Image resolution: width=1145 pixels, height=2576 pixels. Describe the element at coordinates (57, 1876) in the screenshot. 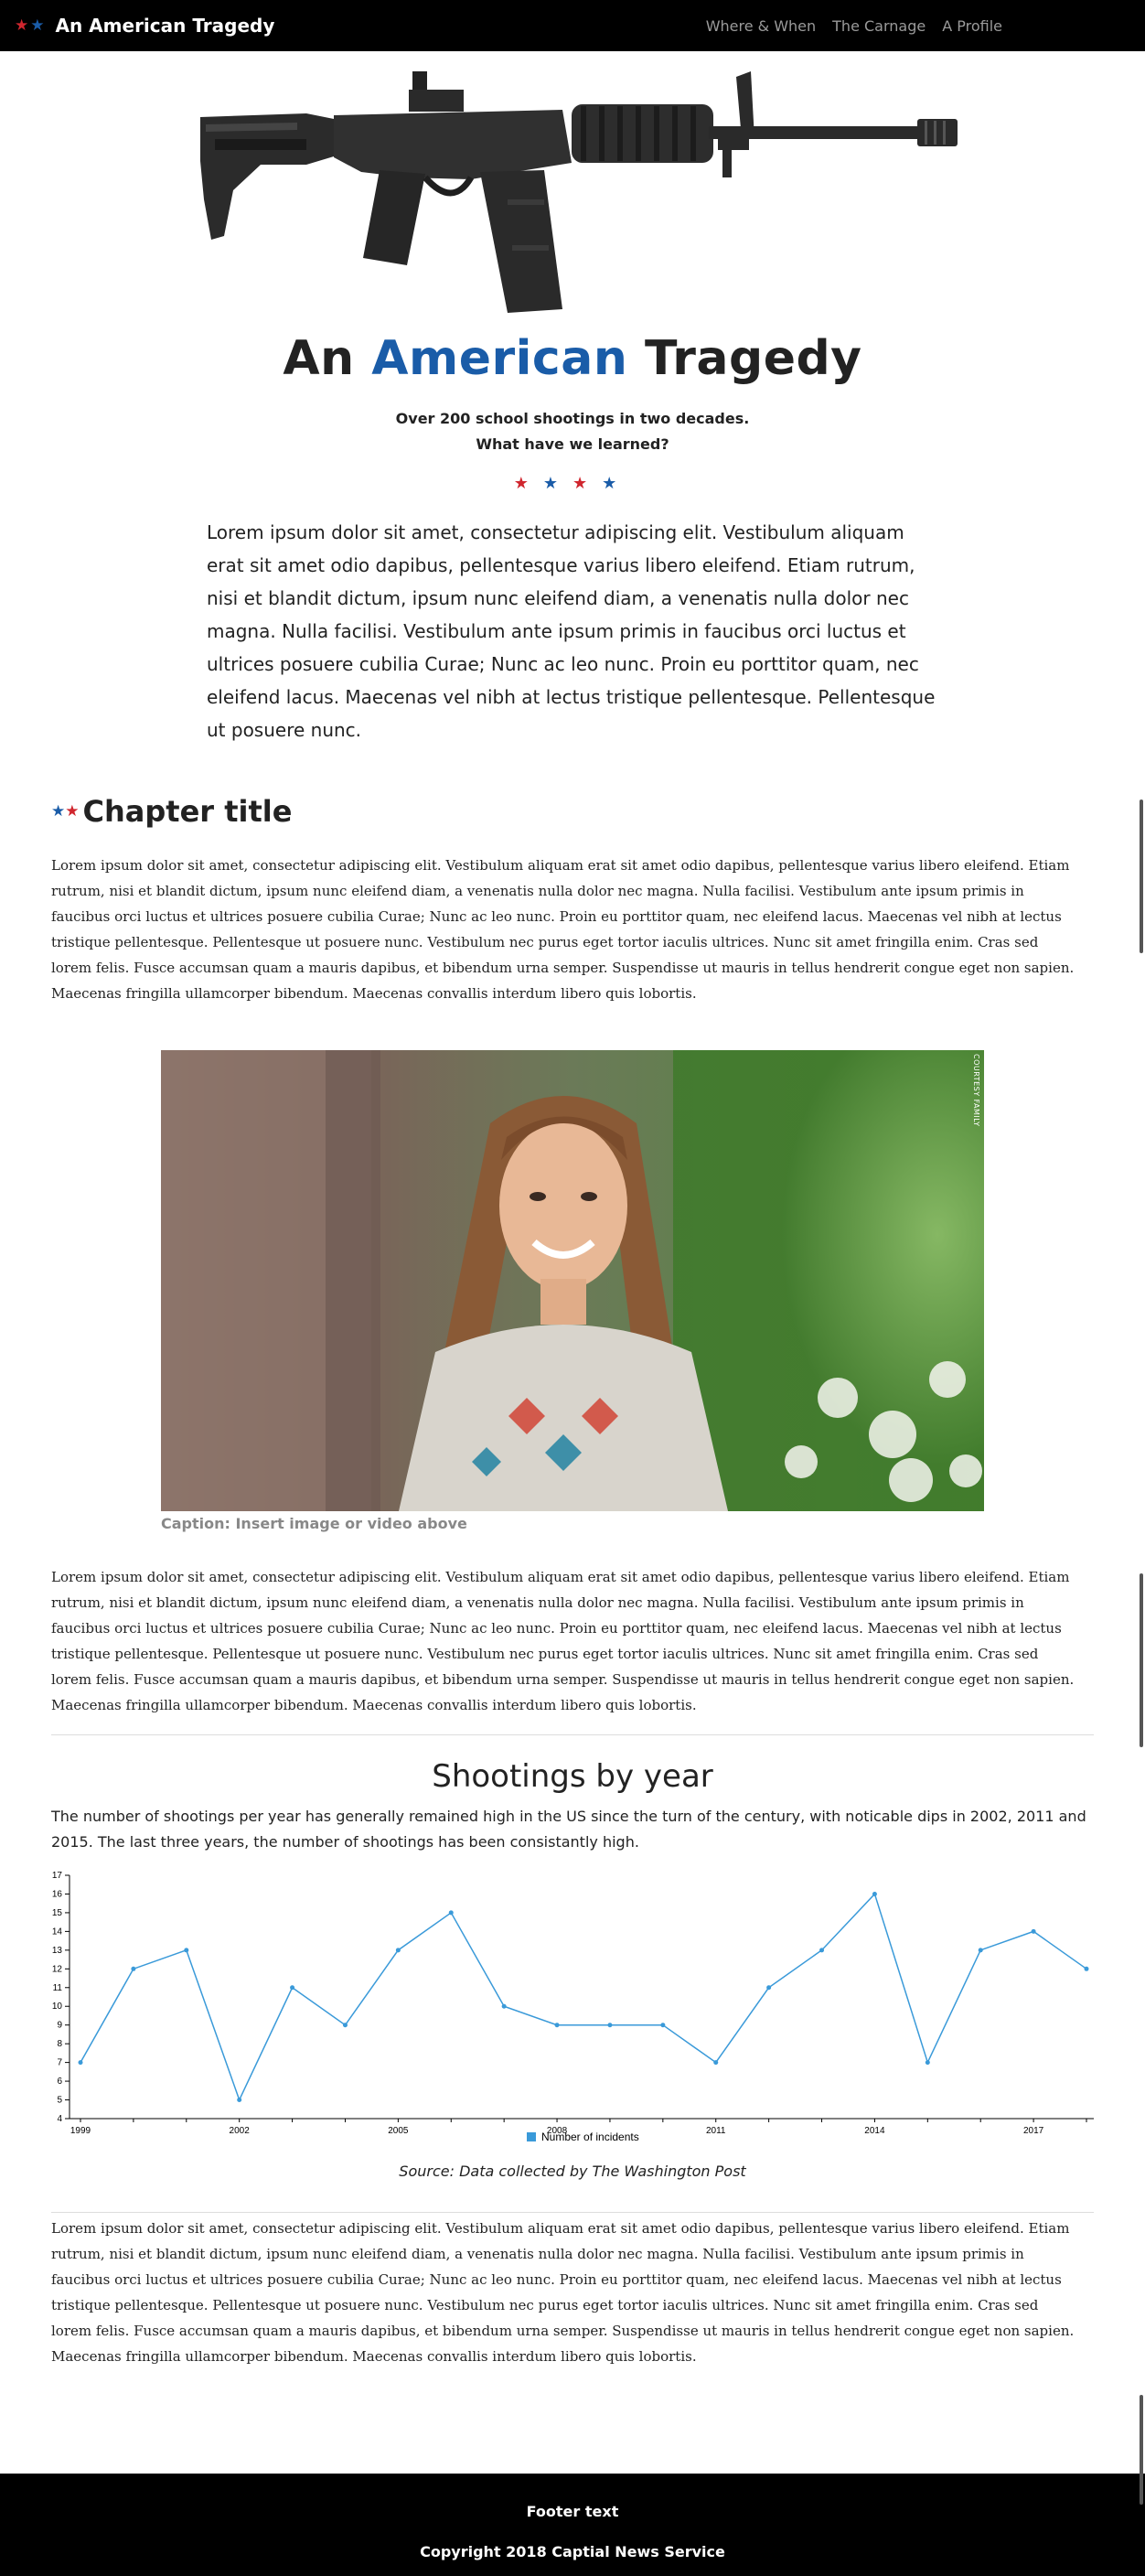

I see `y-tick-label: 17` at that location.